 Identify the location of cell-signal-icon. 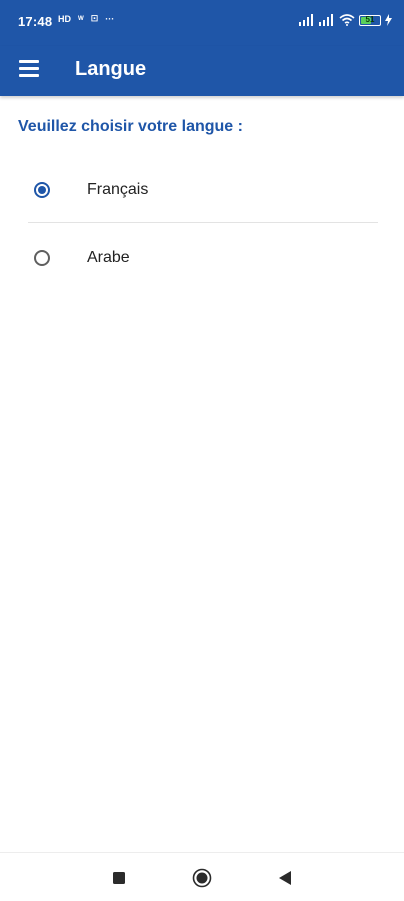
(306, 20).